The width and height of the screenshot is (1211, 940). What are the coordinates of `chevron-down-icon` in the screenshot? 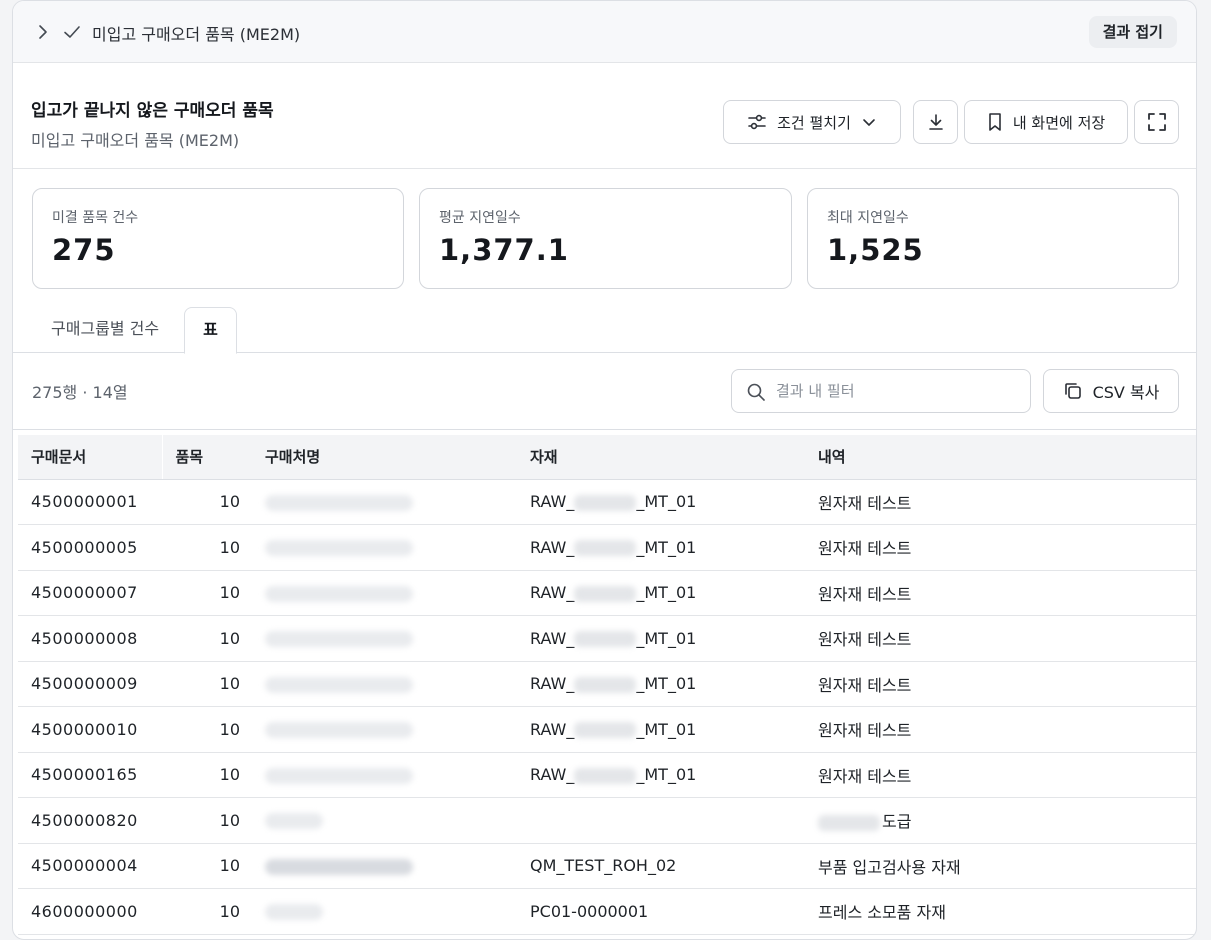 It's located at (869, 122).